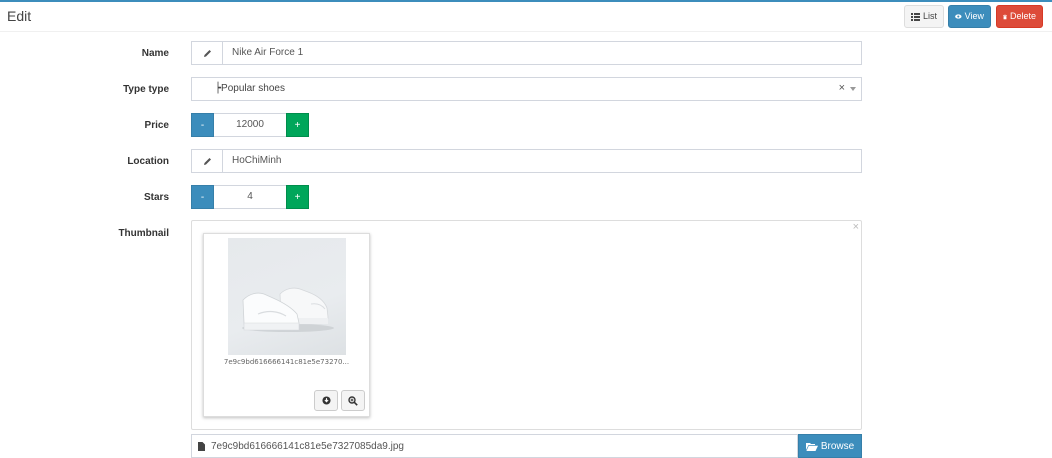 The width and height of the screenshot is (1052, 458). I want to click on price-decrement-button: -, so click(202, 125).